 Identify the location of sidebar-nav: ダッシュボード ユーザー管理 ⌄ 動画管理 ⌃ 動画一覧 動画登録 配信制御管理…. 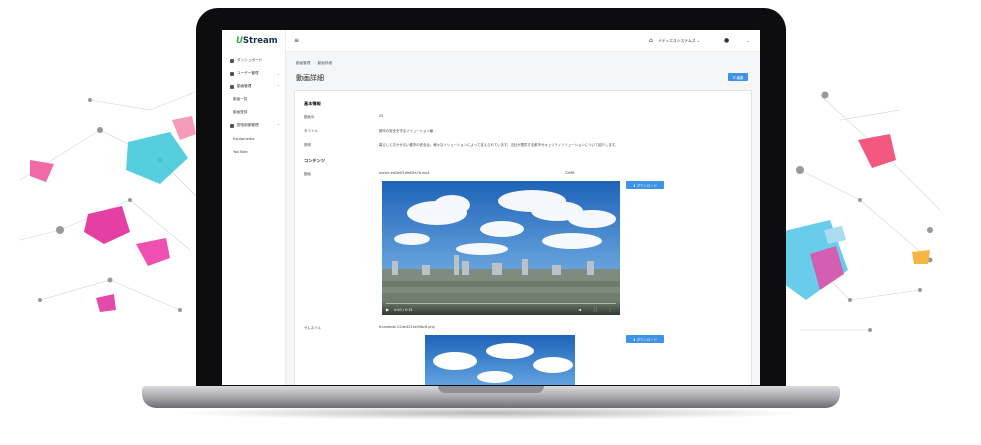
(254, 106).